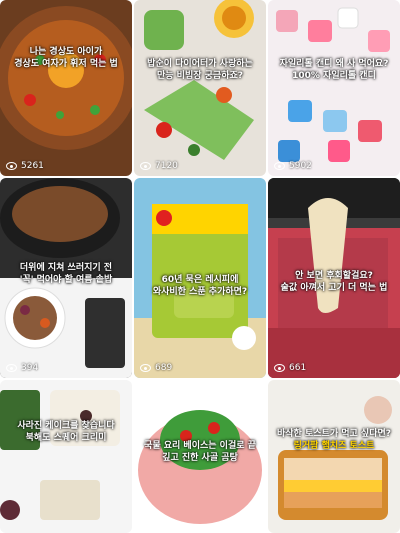 Image resolution: width=400 pixels, height=533 pixels. I want to click on reel-tile-7: 사라진 케이크를 찾습니다 북해도 스퀘어 크리미, so click(66, 456).